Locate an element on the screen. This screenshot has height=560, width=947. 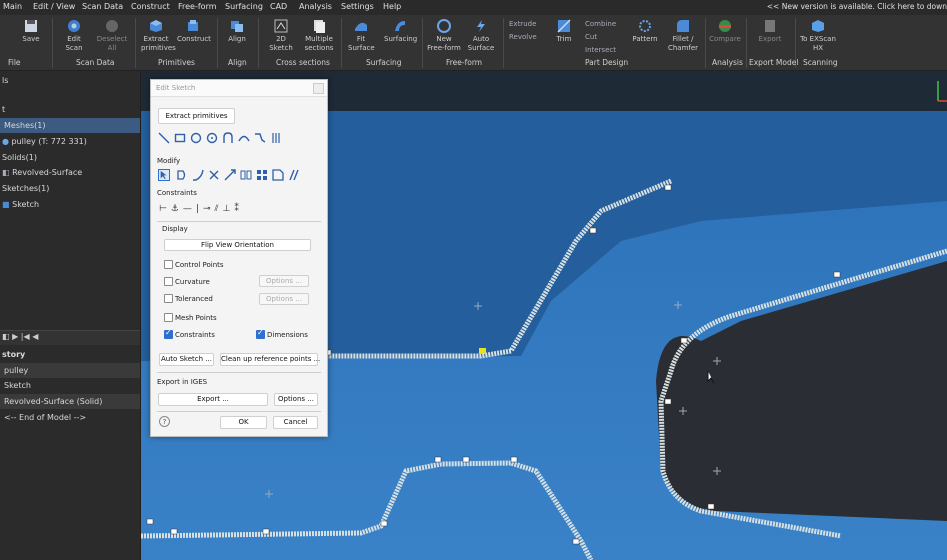
menu-construct: Construct is located at coordinates (150, 6).